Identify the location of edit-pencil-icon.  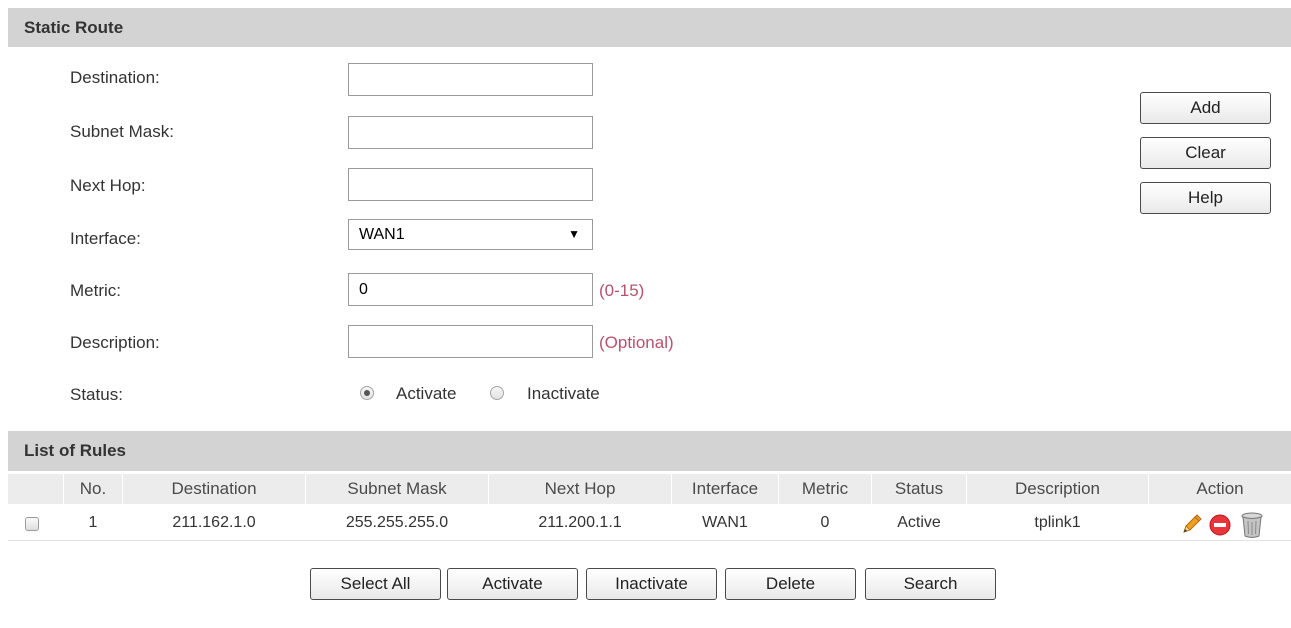
(1192, 524).